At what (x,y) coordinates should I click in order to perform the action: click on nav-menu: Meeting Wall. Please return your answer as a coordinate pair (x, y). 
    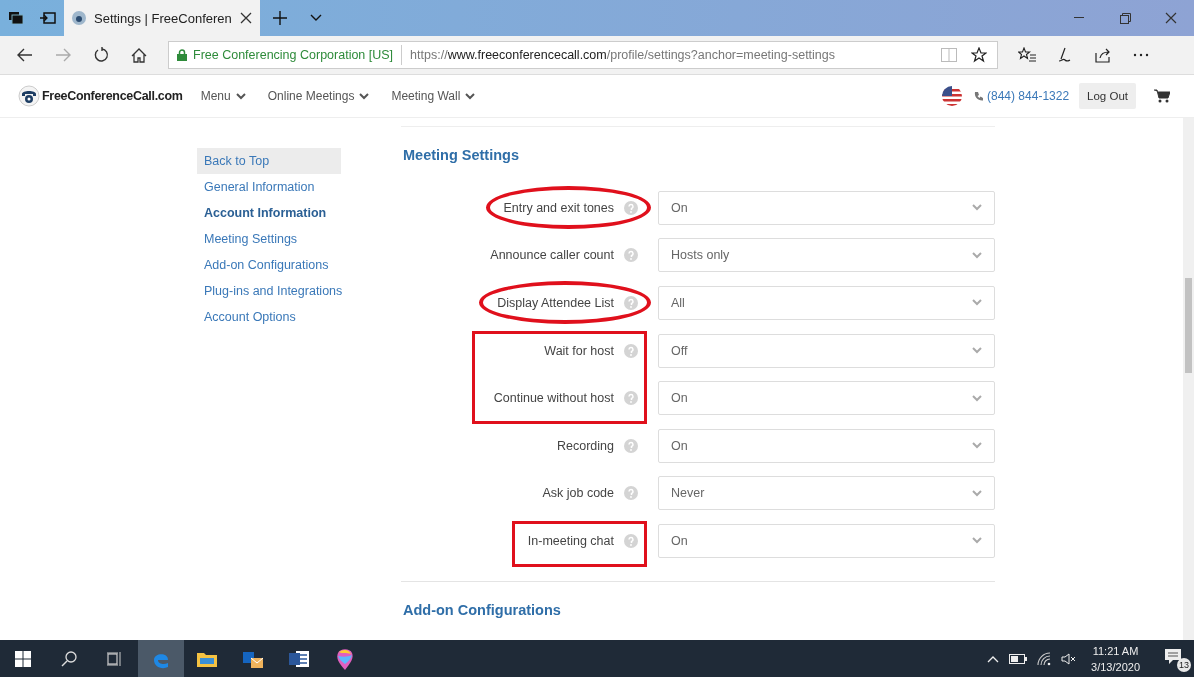
    Looking at the image, I should click on (433, 96).